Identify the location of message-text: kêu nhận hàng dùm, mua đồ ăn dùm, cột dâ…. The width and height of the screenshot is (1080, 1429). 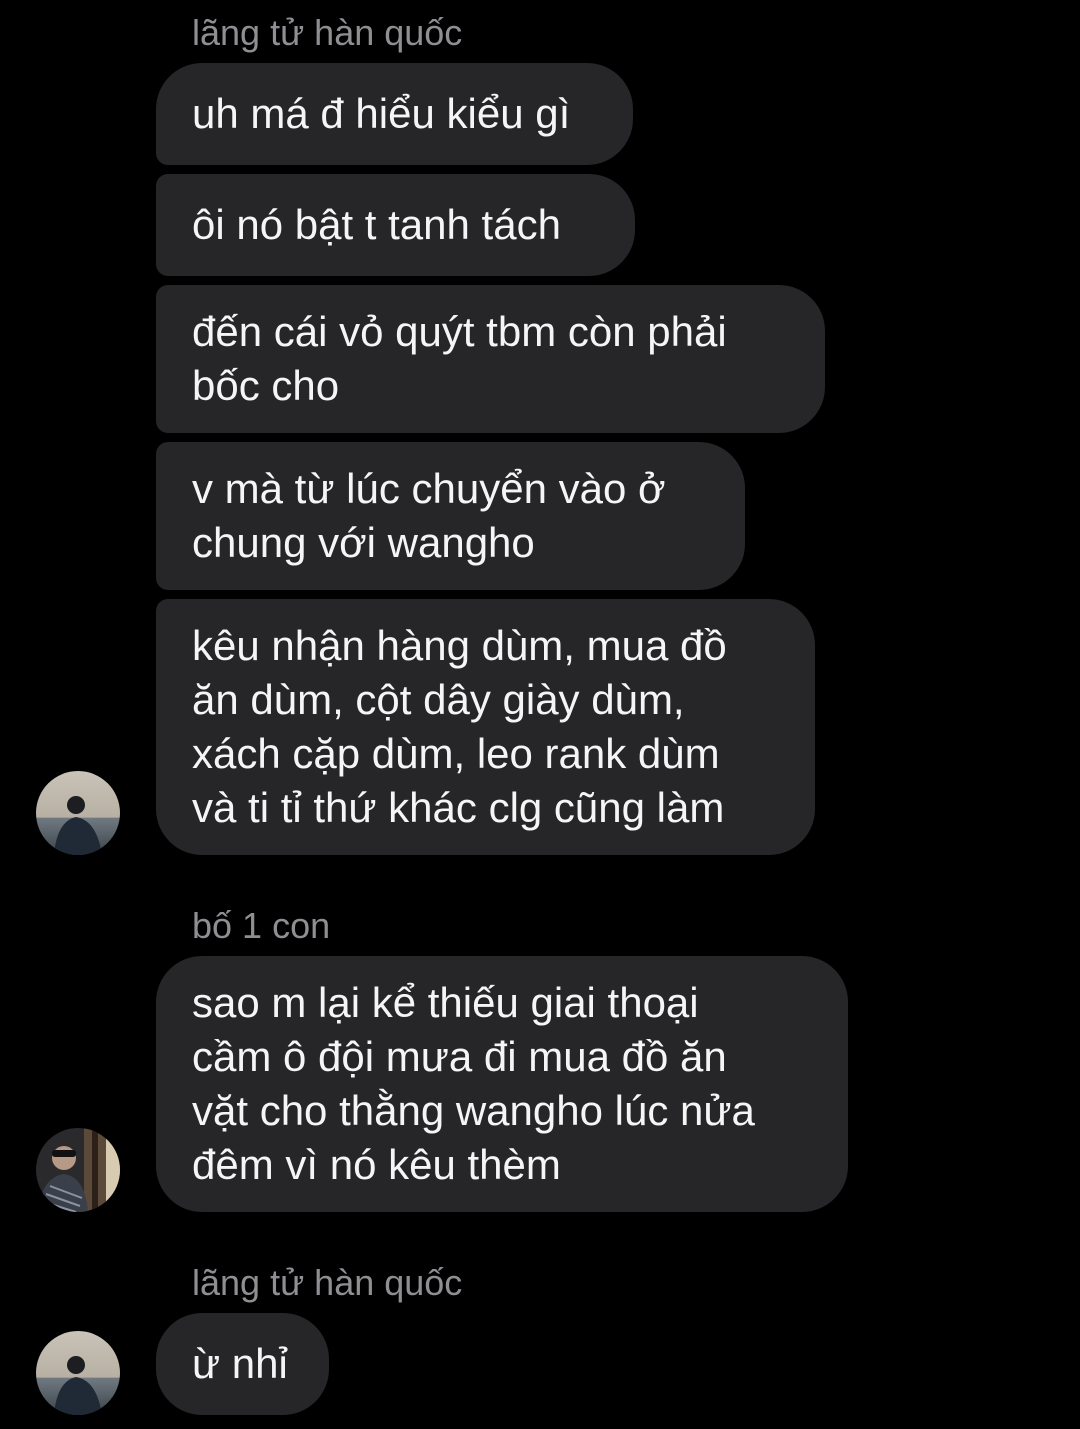
(459, 726).